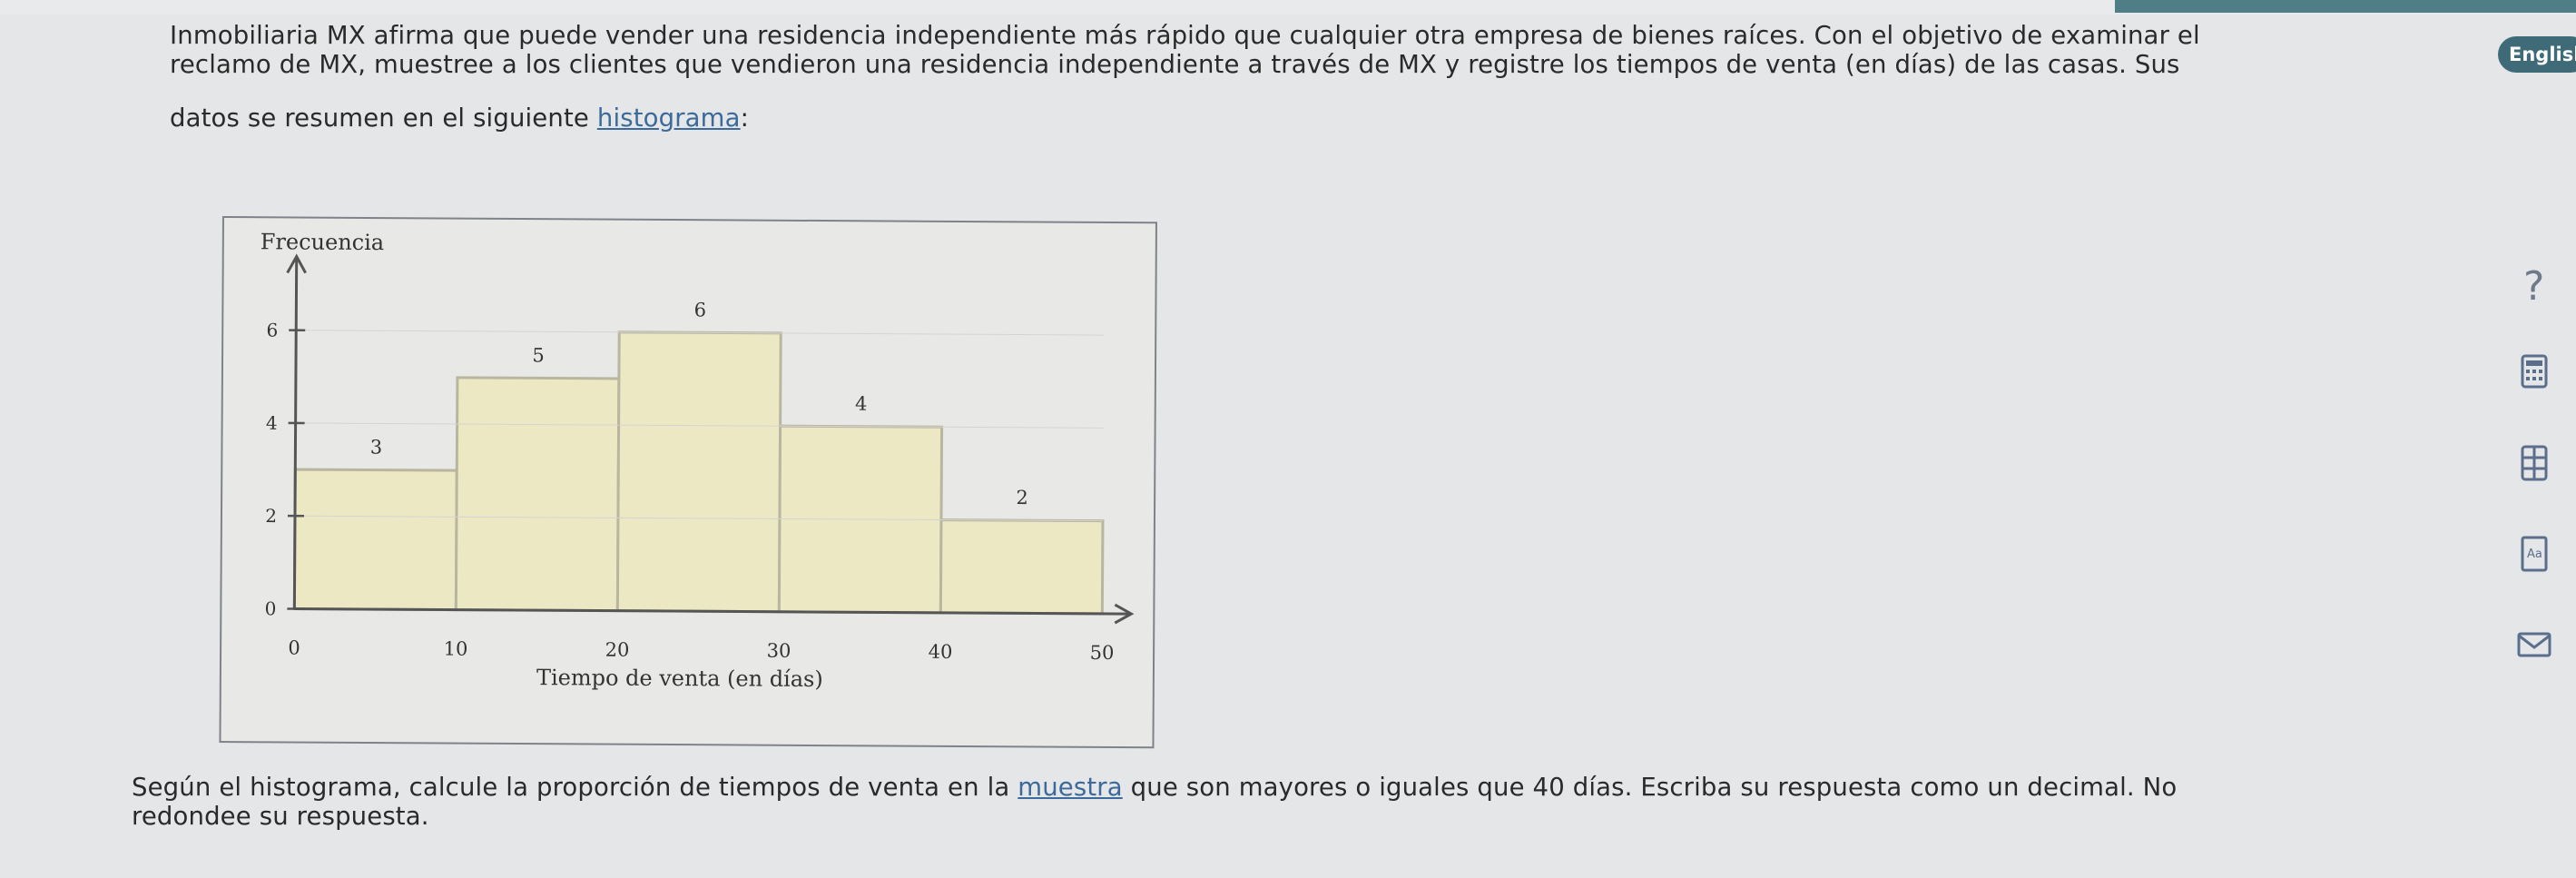 This screenshot has width=2576, height=878. Describe the element at coordinates (861, 404) in the screenshot. I see `bar-value-label: 4` at that location.